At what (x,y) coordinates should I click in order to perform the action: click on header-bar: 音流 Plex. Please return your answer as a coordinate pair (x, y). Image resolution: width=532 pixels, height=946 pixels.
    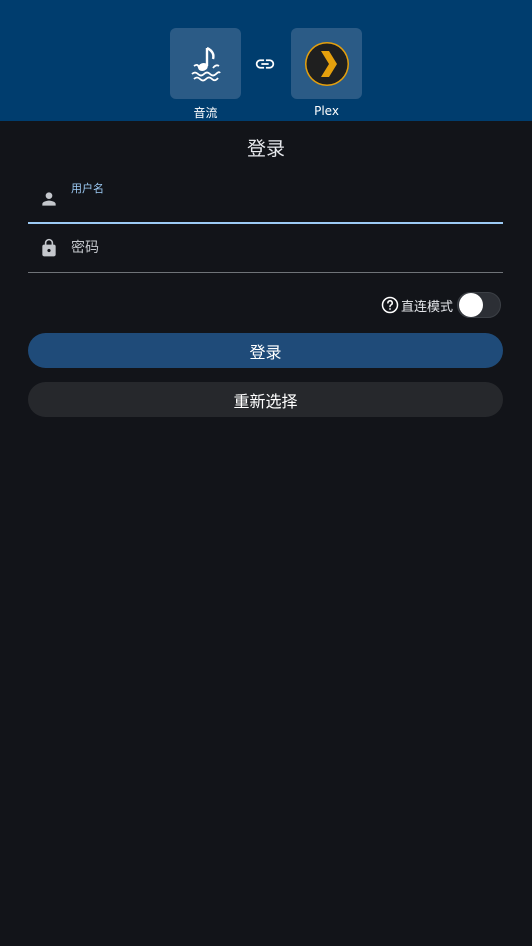
    Looking at the image, I should click on (266, 60).